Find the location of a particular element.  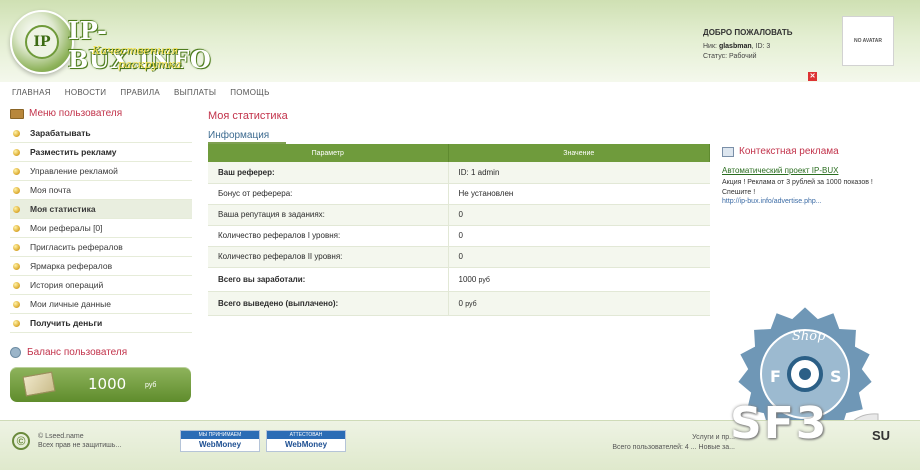

menu-item-label: Зарабатывать is located at coordinates (60, 133).